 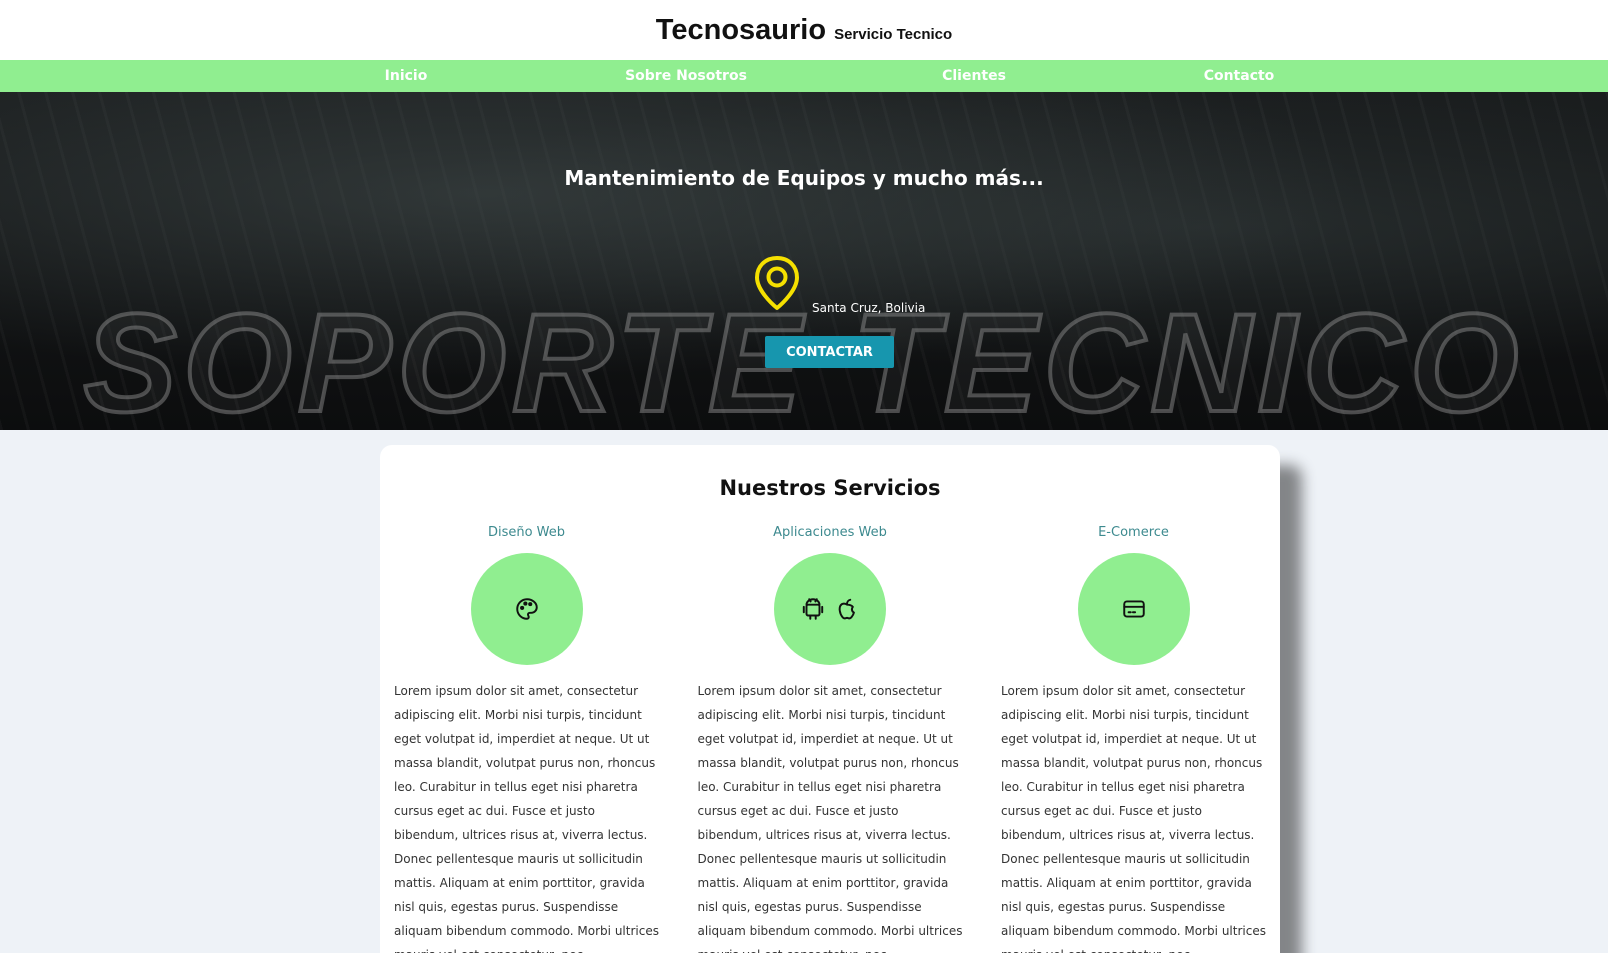 What do you see at coordinates (741, 29) in the screenshot?
I see `brand-title: Tecnosaurio` at bounding box center [741, 29].